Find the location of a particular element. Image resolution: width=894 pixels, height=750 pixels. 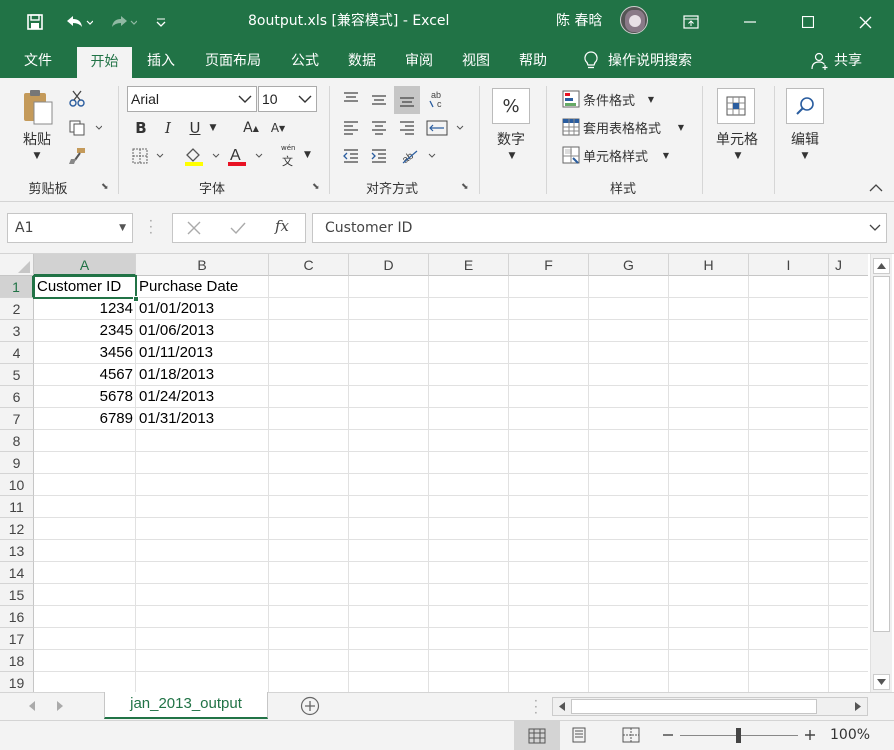

page-layout-view-icon is located at coordinates (579, 737).